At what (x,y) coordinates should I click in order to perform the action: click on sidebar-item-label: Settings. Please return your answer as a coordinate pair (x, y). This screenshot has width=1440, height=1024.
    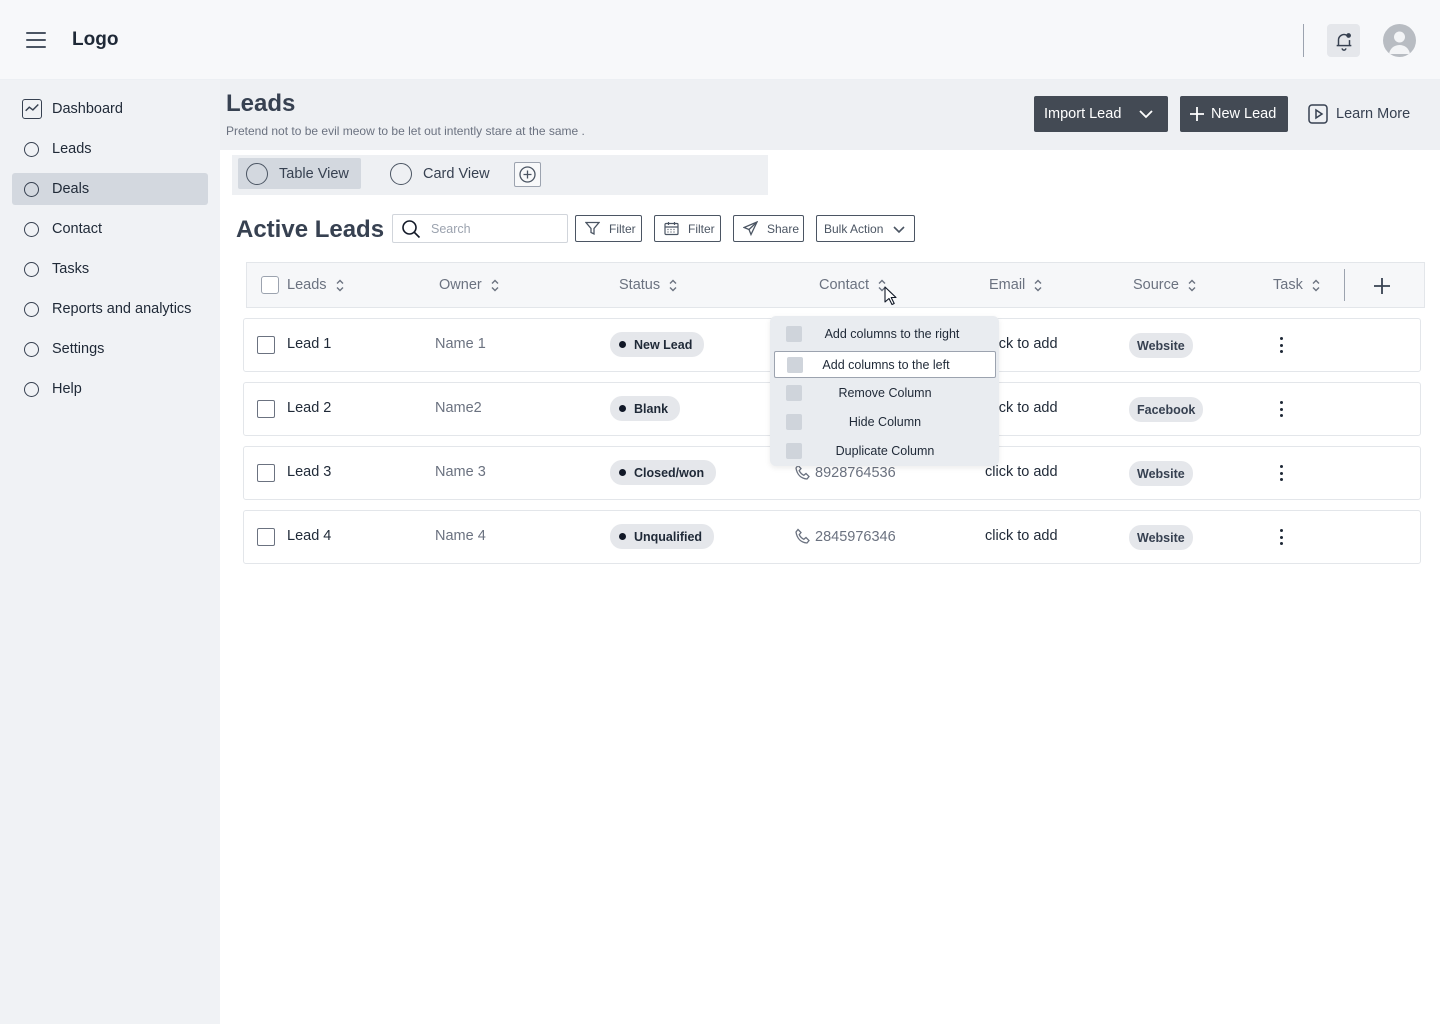
    Looking at the image, I should click on (78, 349).